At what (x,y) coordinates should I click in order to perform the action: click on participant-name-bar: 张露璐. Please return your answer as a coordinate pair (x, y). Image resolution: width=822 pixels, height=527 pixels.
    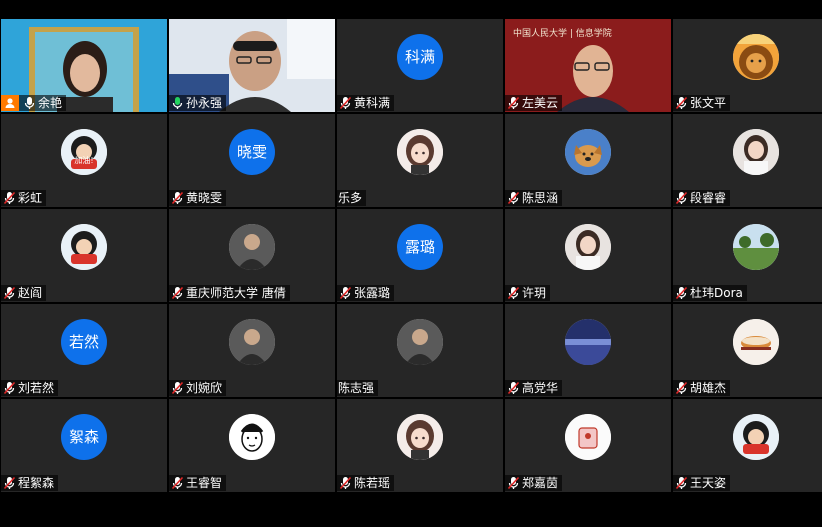
    Looking at the image, I should click on (366, 293).